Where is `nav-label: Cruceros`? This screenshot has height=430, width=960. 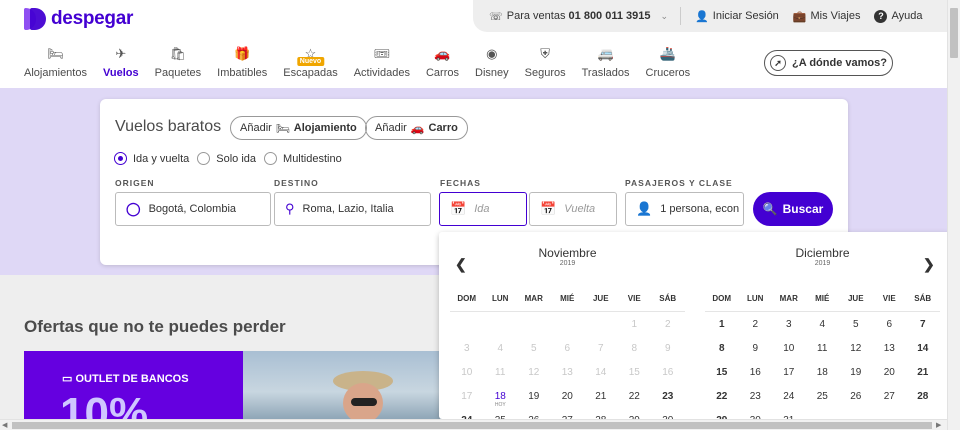
nav-label: Cruceros is located at coordinates (668, 73).